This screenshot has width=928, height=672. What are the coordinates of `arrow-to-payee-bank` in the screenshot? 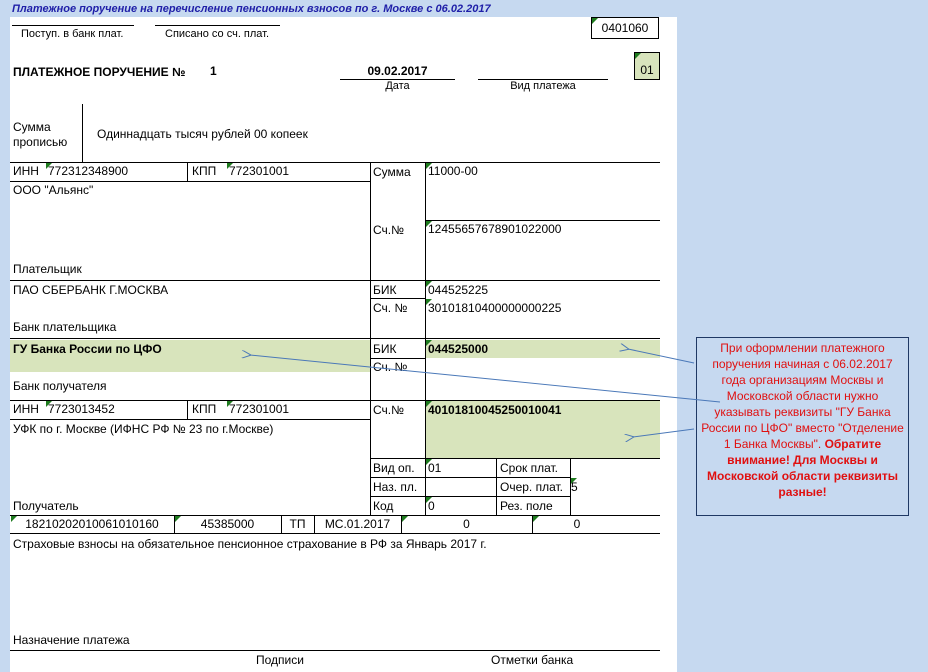 It's located at (485, 379).